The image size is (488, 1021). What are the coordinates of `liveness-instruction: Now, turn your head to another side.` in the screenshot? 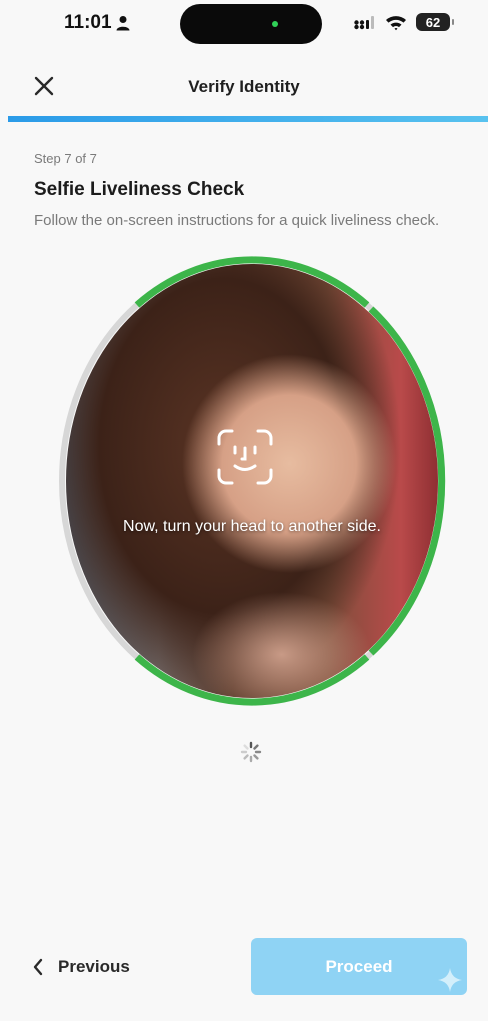 It's located at (252, 526).